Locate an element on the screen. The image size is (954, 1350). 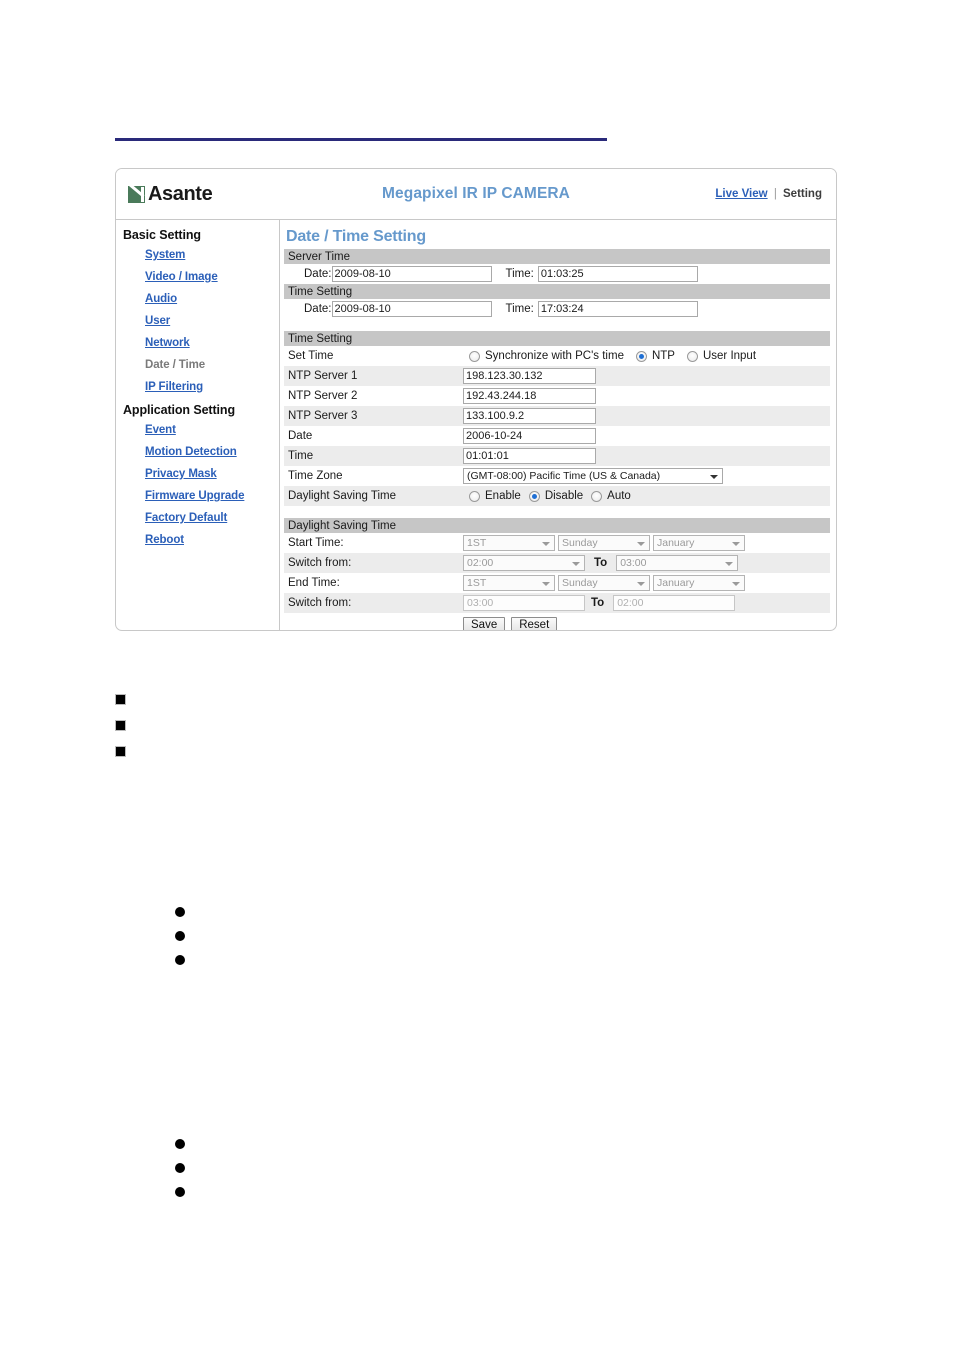
setting-time-label: Time: is located at coordinates (519, 309).